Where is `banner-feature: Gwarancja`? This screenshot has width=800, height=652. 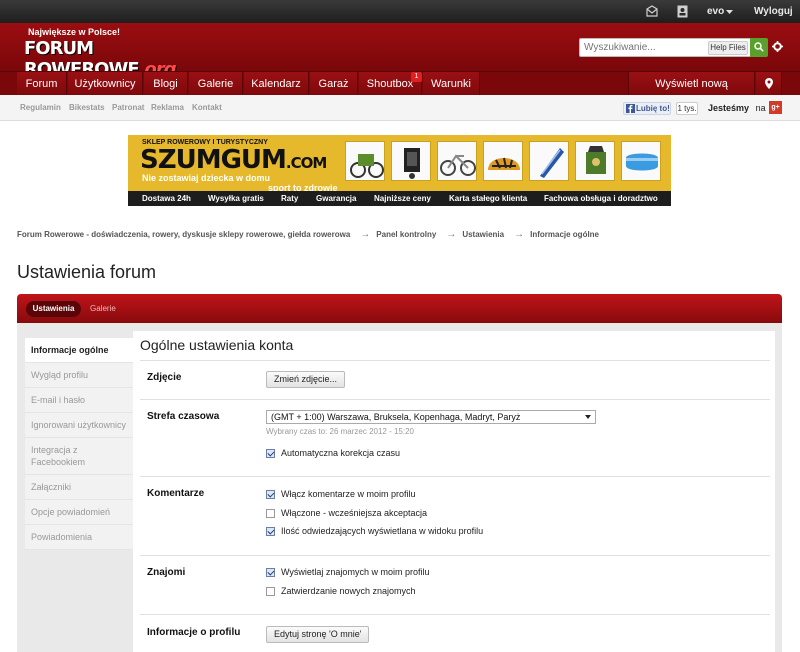
banner-feature: Gwarancja is located at coordinates (336, 198).